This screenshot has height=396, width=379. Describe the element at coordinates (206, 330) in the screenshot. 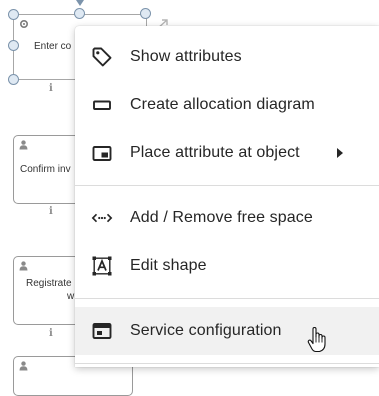

I see `menu-item-label: Service configuration` at that location.